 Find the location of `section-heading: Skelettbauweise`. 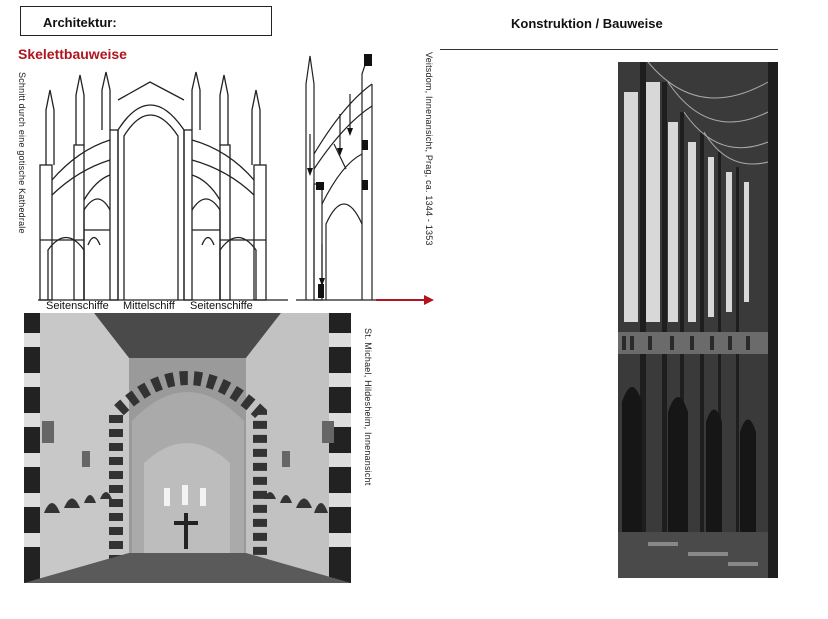

section-heading: Skelettbauweise is located at coordinates (72, 54).